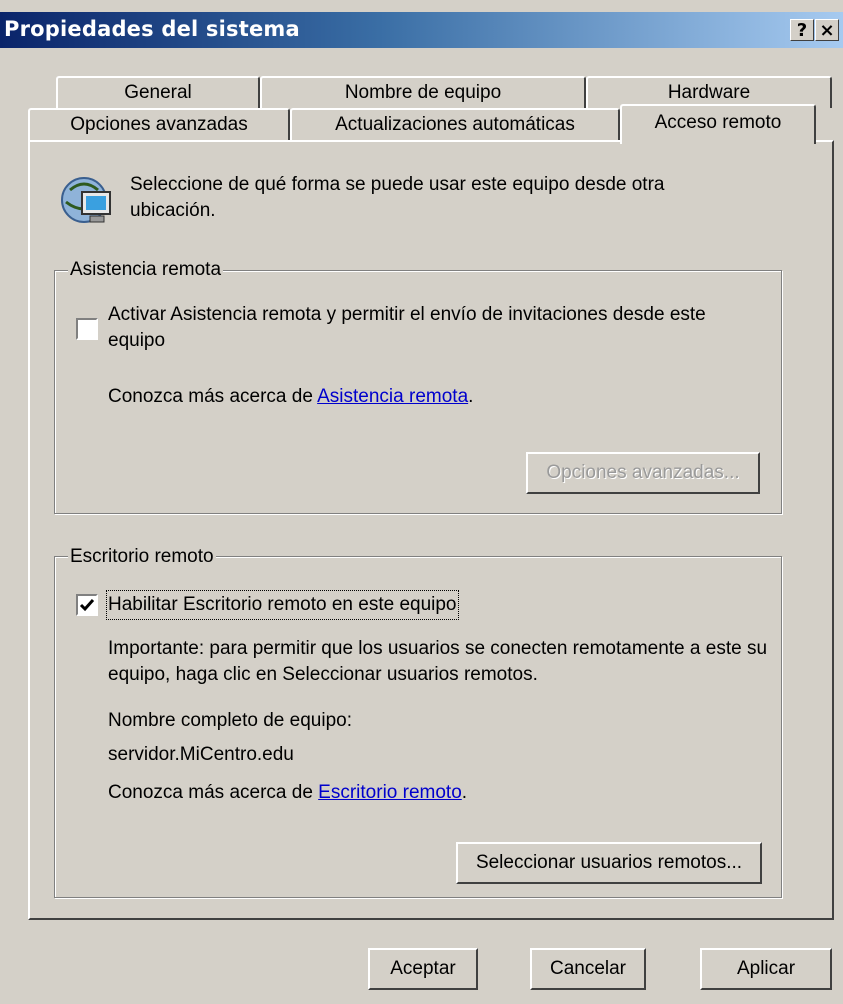  What do you see at coordinates (827, 30) in the screenshot?
I see `close-button: ×` at bounding box center [827, 30].